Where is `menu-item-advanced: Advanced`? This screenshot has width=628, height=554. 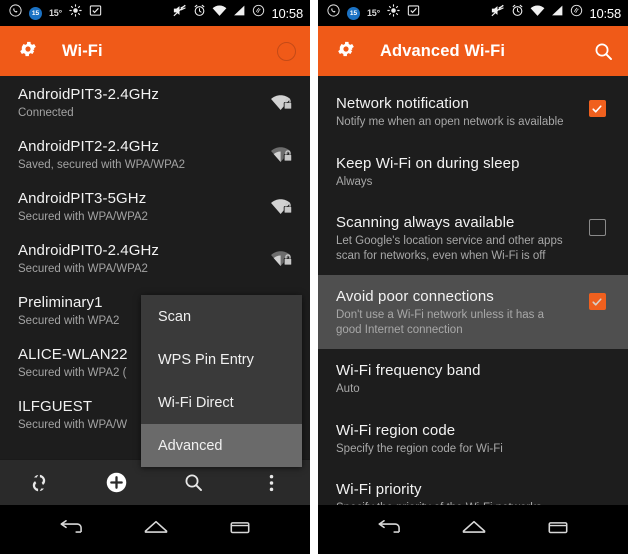
menu-item-advanced: Advanced is located at coordinates (221, 445).